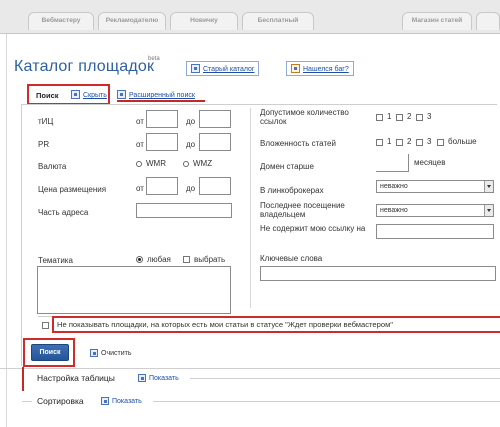 This screenshot has height=427, width=500. Describe the element at coordinates (399, 142) in the screenshot. I see `nesting-2-checkbox` at that location.